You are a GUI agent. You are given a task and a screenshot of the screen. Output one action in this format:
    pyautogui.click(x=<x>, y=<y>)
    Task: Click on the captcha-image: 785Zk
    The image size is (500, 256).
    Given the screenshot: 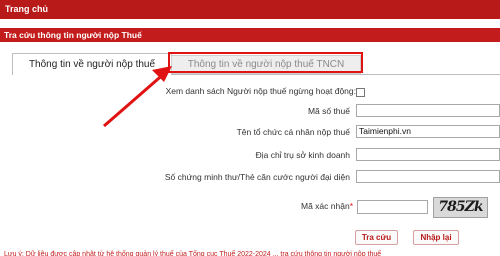 What is the action you would take?
    pyautogui.click(x=460, y=207)
    